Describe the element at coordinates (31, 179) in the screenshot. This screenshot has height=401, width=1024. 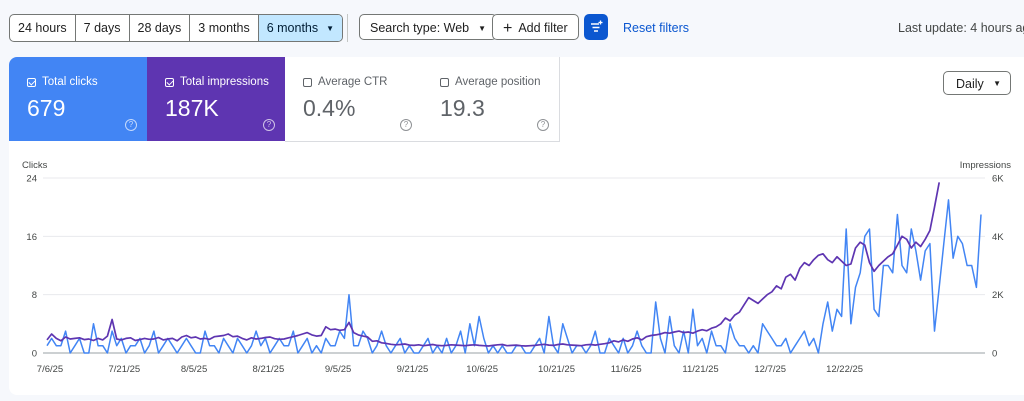
I see `y-tick-left: 24` at that location.